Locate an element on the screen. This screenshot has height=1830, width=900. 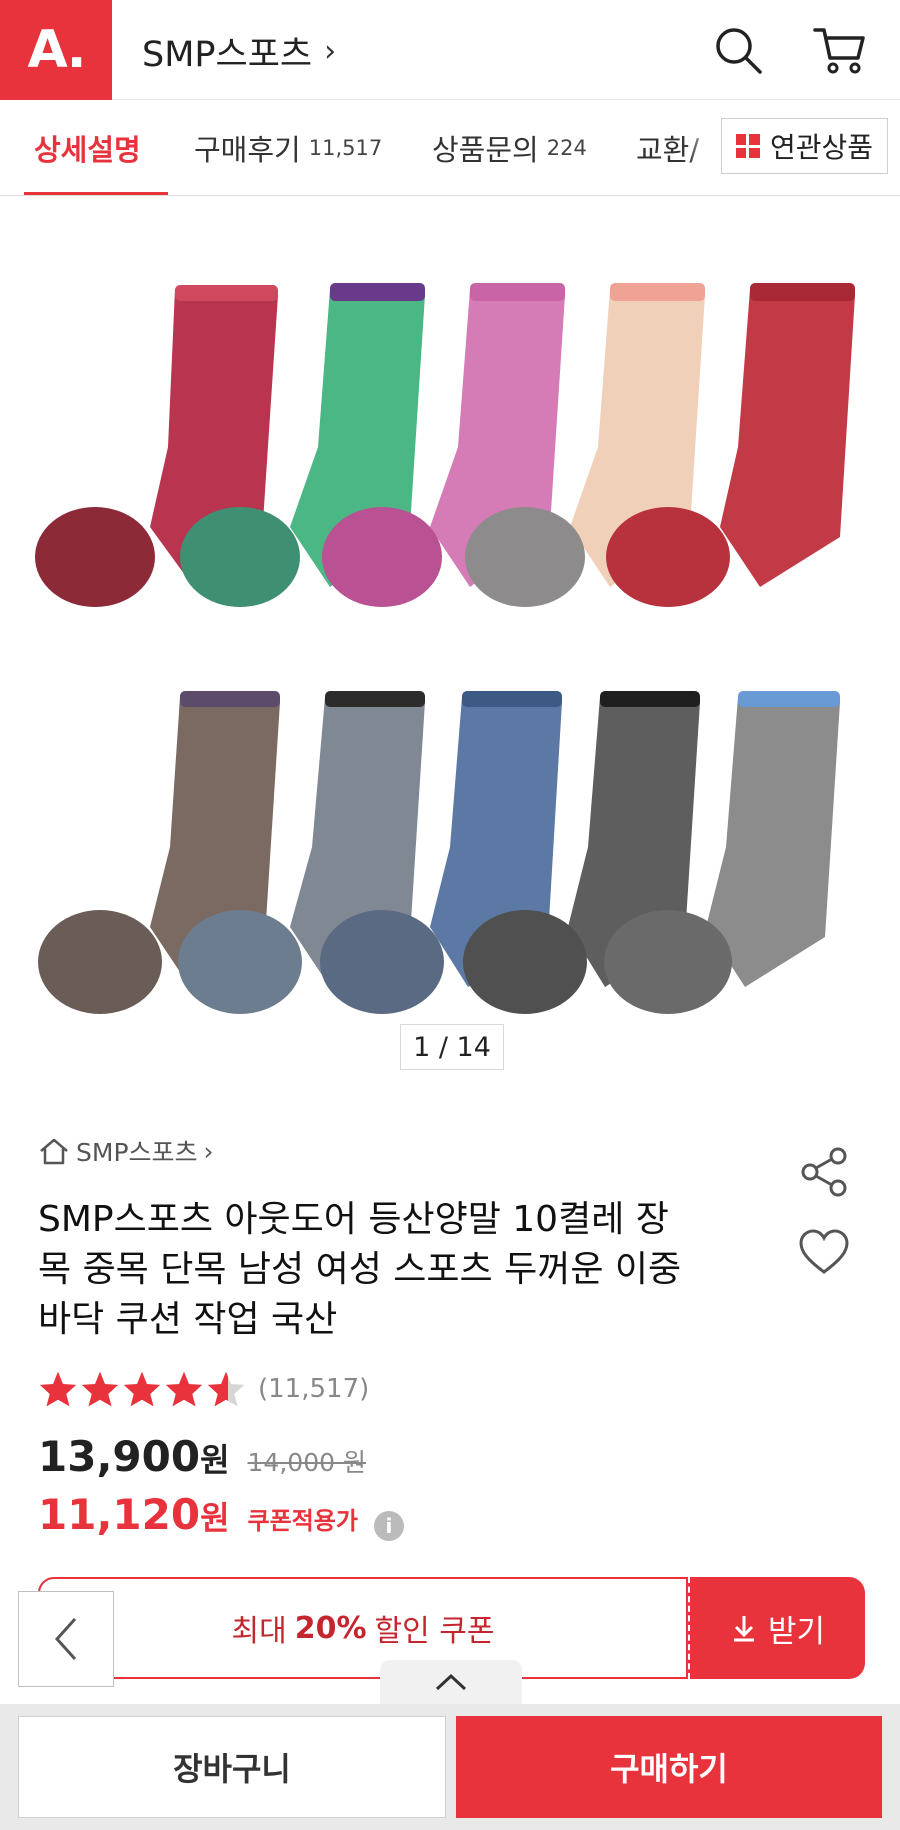
download-icon is located at coordinates (743, 1629).